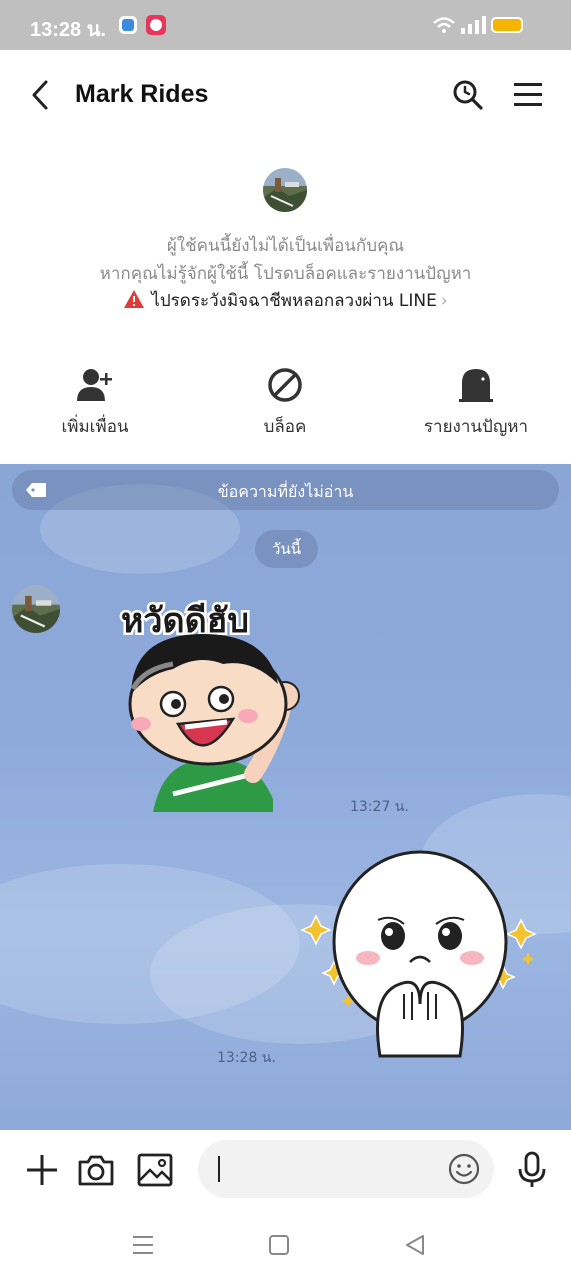 This screenshot has width=571, height=1280. Describe the element at coordinates (94, 385) in the screenshot. I see `add-friend-icon` at that location.